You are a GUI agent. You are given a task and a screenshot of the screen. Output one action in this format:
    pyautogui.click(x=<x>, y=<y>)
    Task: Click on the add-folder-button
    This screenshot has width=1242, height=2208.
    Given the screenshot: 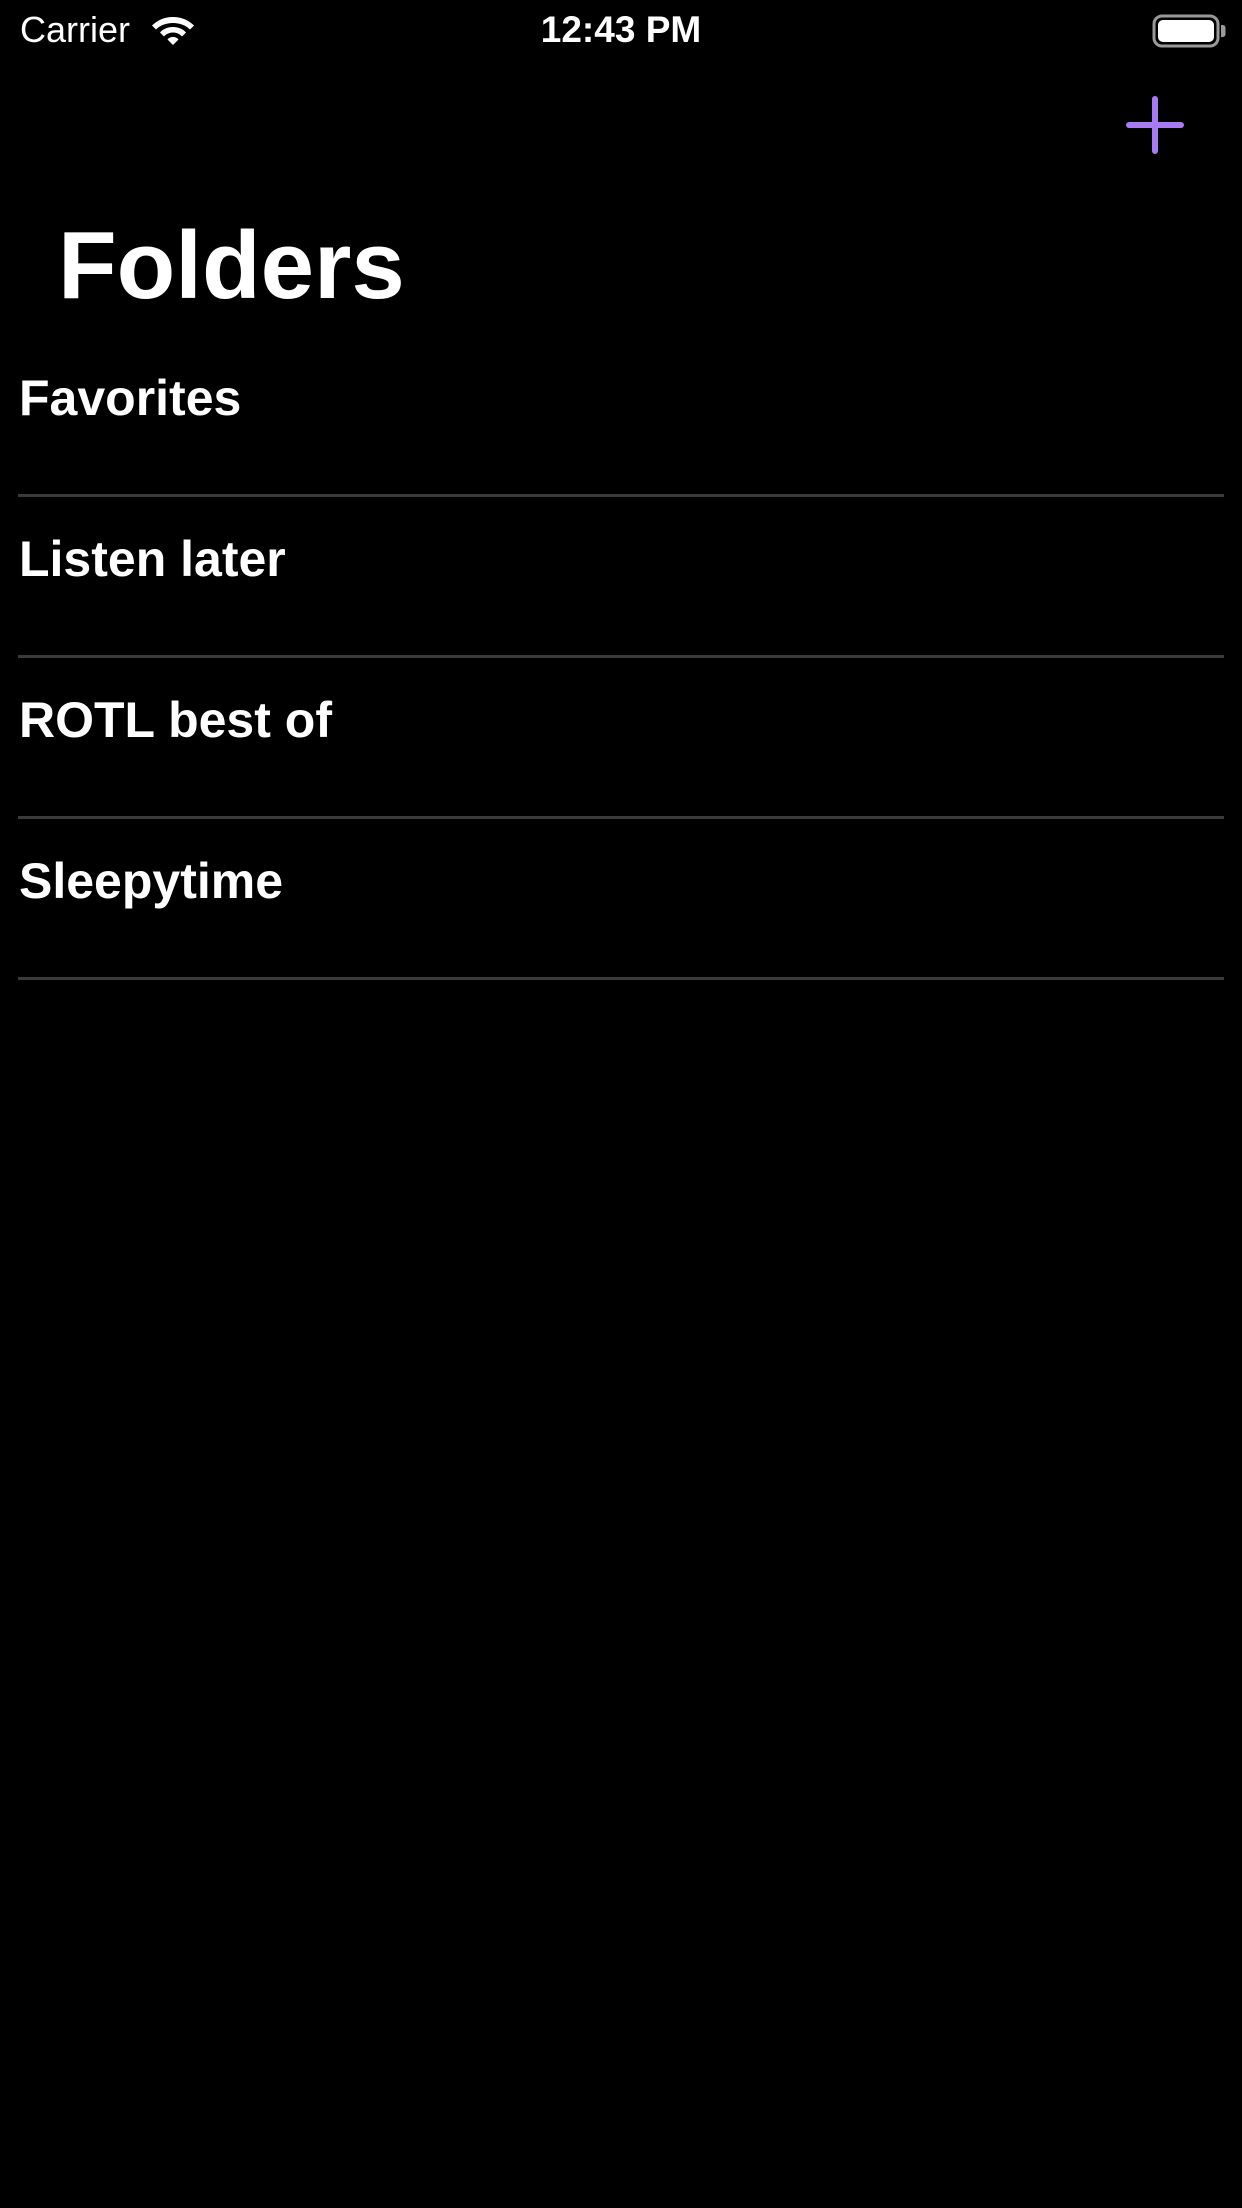 What is the action you would take?
    pyautogui.click(x=1155, y=125)
    